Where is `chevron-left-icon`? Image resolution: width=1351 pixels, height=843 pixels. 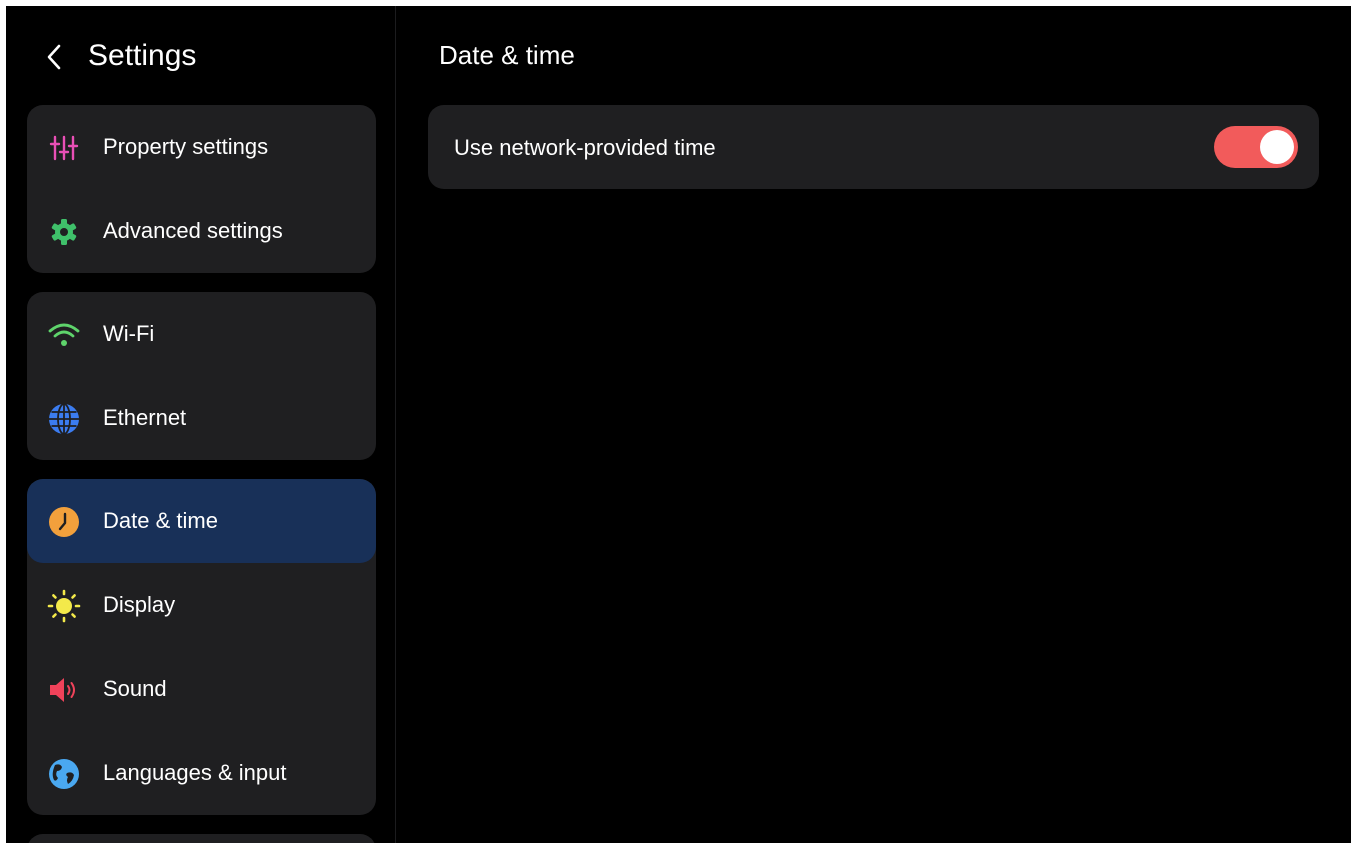 chevron-left-icon is located at coordinates (54, 57).